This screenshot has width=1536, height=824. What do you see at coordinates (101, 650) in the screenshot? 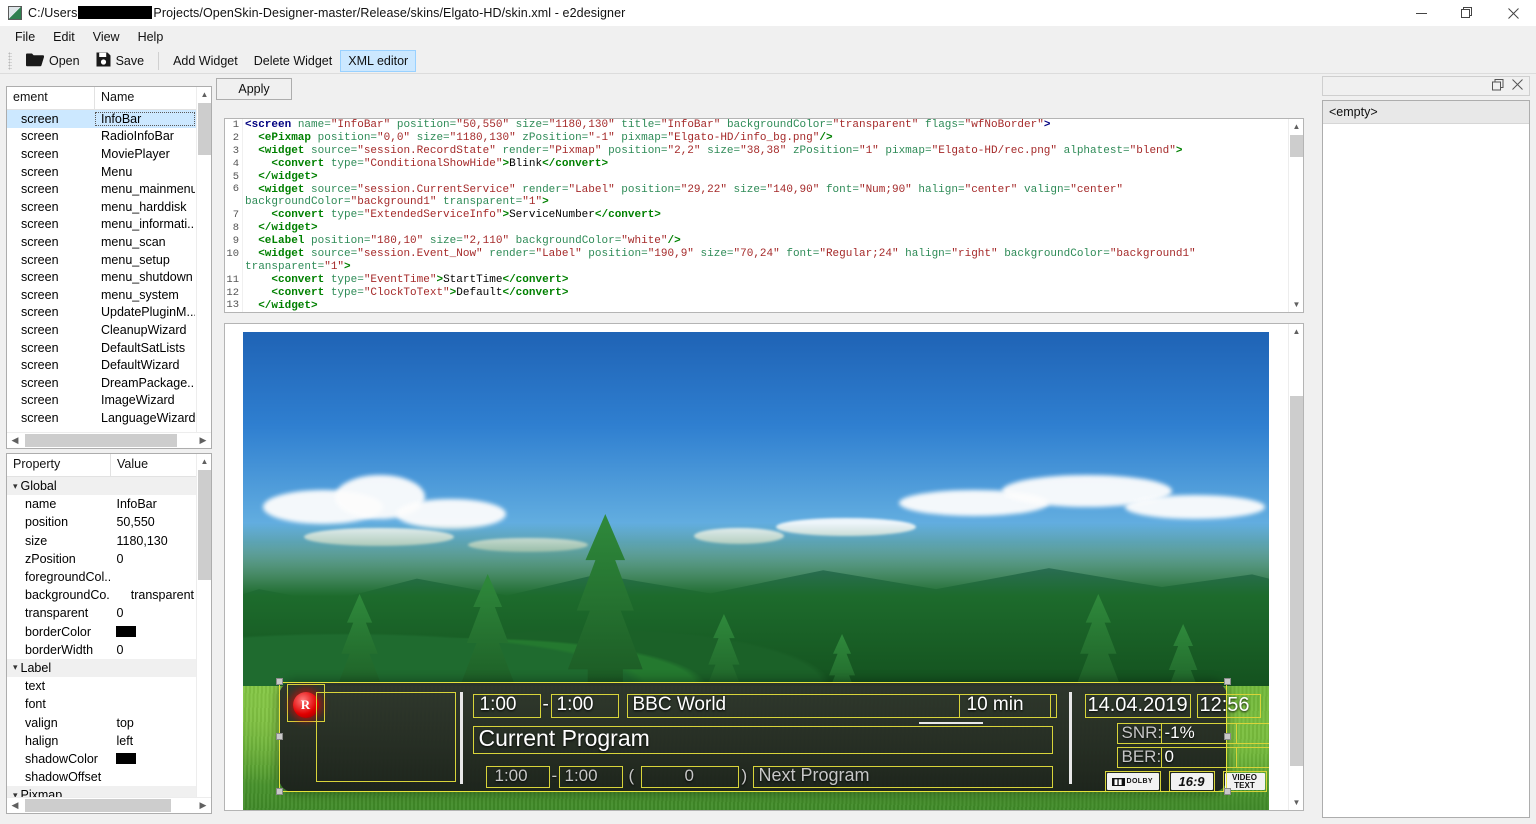
I see `property-row: borderWidth 0` at bounding box center [101, 650].